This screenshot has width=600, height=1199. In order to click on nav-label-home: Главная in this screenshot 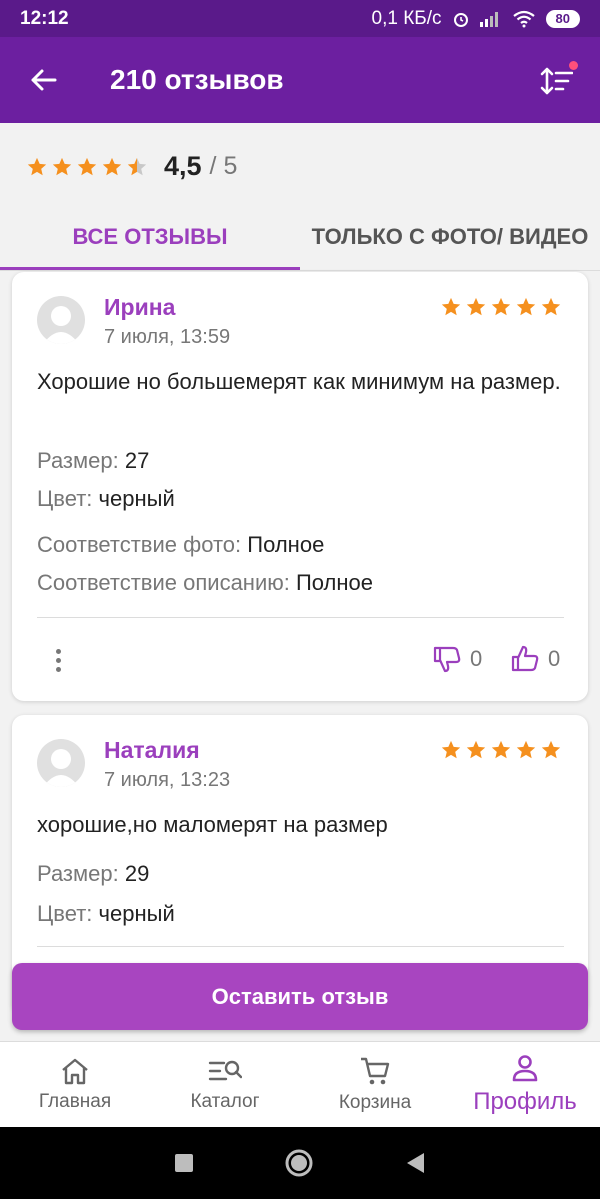, I will do `click(75, 1101)`.